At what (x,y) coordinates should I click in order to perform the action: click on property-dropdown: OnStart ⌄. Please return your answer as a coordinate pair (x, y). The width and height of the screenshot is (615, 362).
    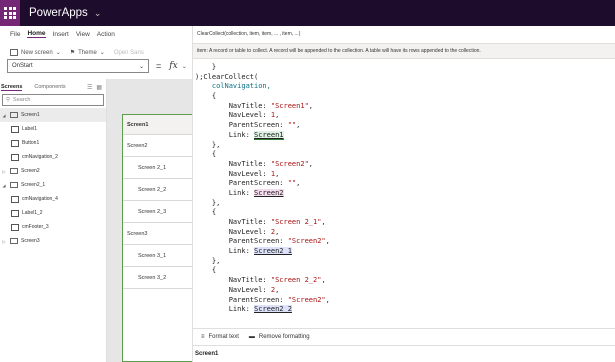
    Looking at the image, I should click on (78, 66).